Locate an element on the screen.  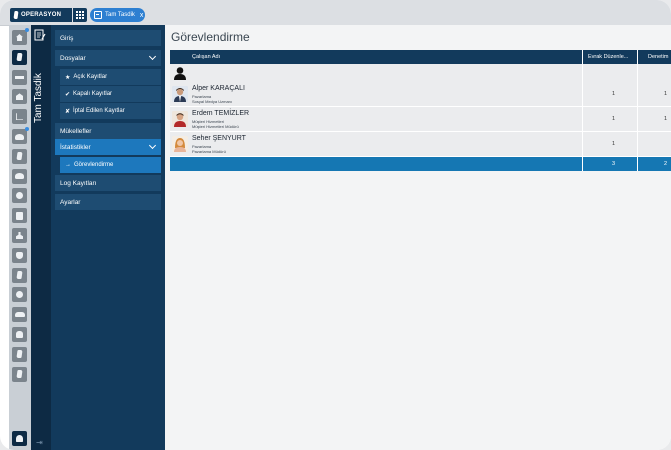
module-title: Tam Tasdik is located at coordinates (38, 98).